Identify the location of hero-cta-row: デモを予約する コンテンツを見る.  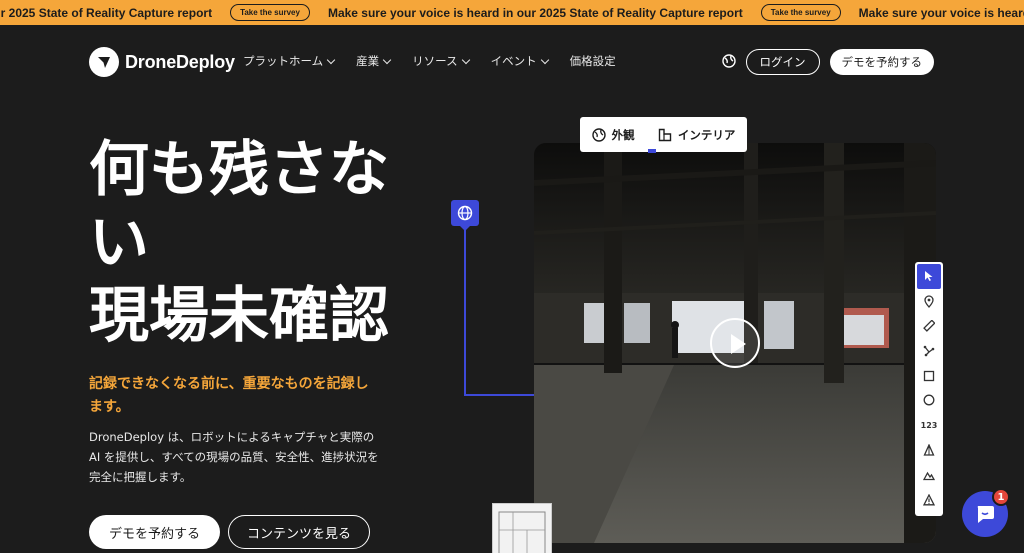
(230, 532).